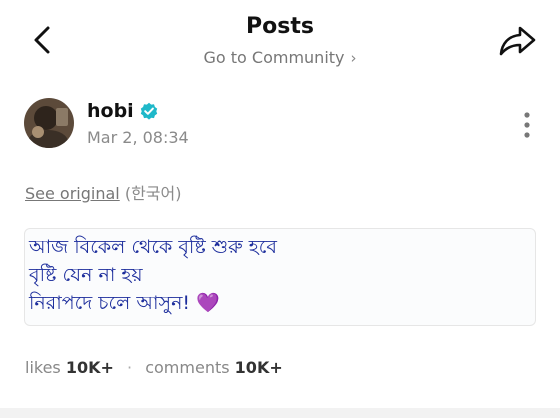 Image resolution: width=560 pixels, height=418 pixels. Describe the element at coordinates (280, 413) in the screenshot. I see `bottom-divider` at that location.